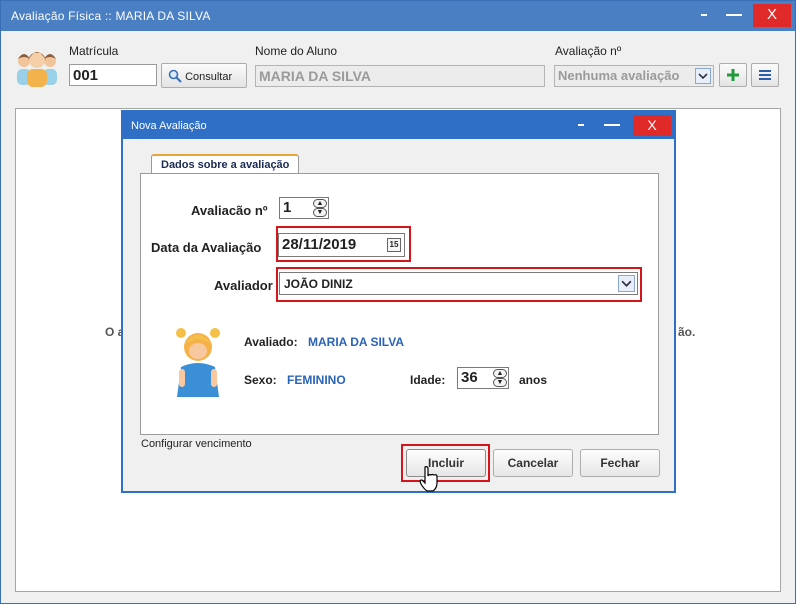 Image resolution: width=796 pixels, height=604 pixels. I want to click on avaliado-label: Avaliado:, so click(271, 342).